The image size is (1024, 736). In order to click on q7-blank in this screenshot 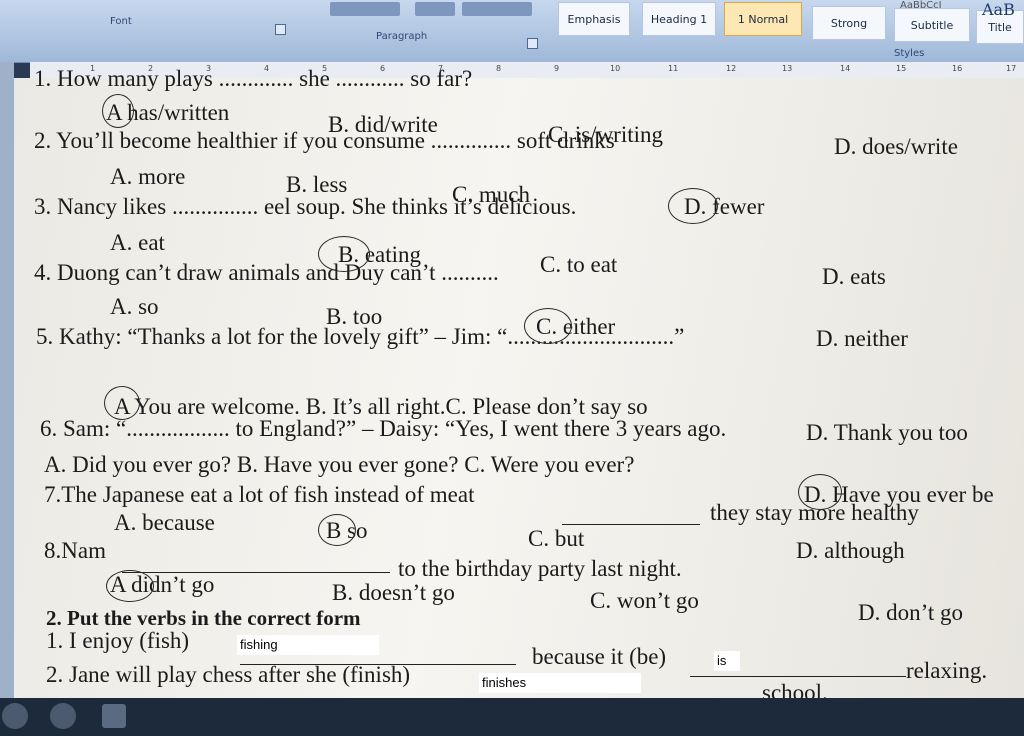, I will do `click(631, 524)`.